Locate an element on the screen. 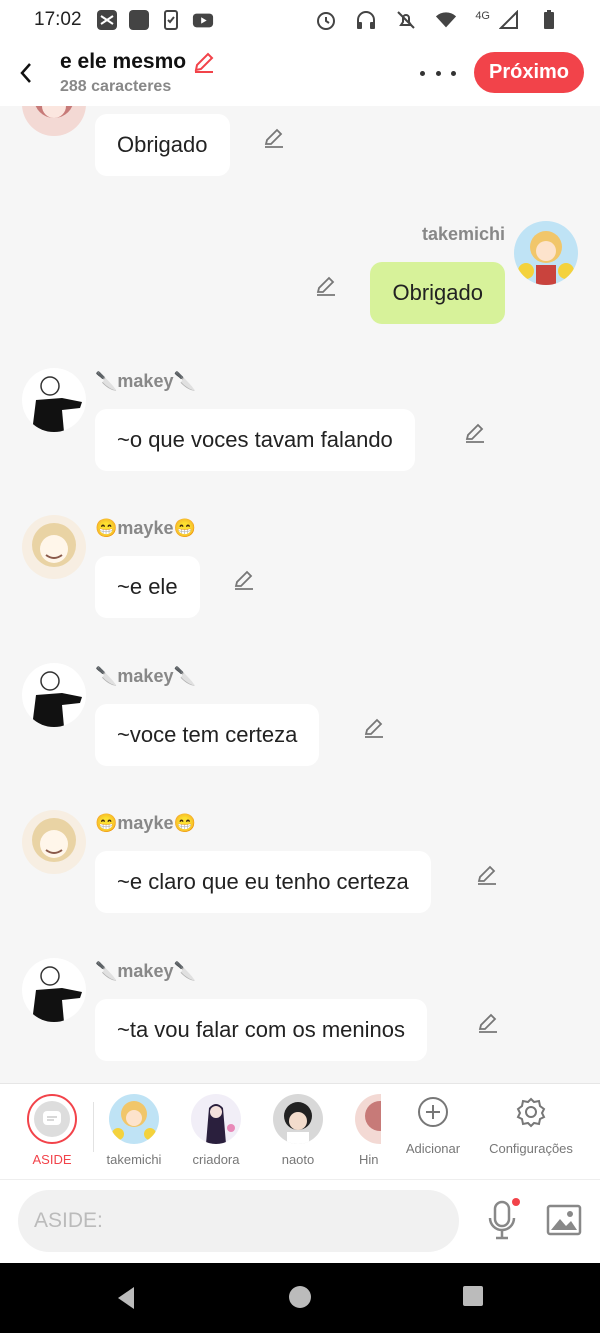  image-icon is located at coordinates (564, 1220).